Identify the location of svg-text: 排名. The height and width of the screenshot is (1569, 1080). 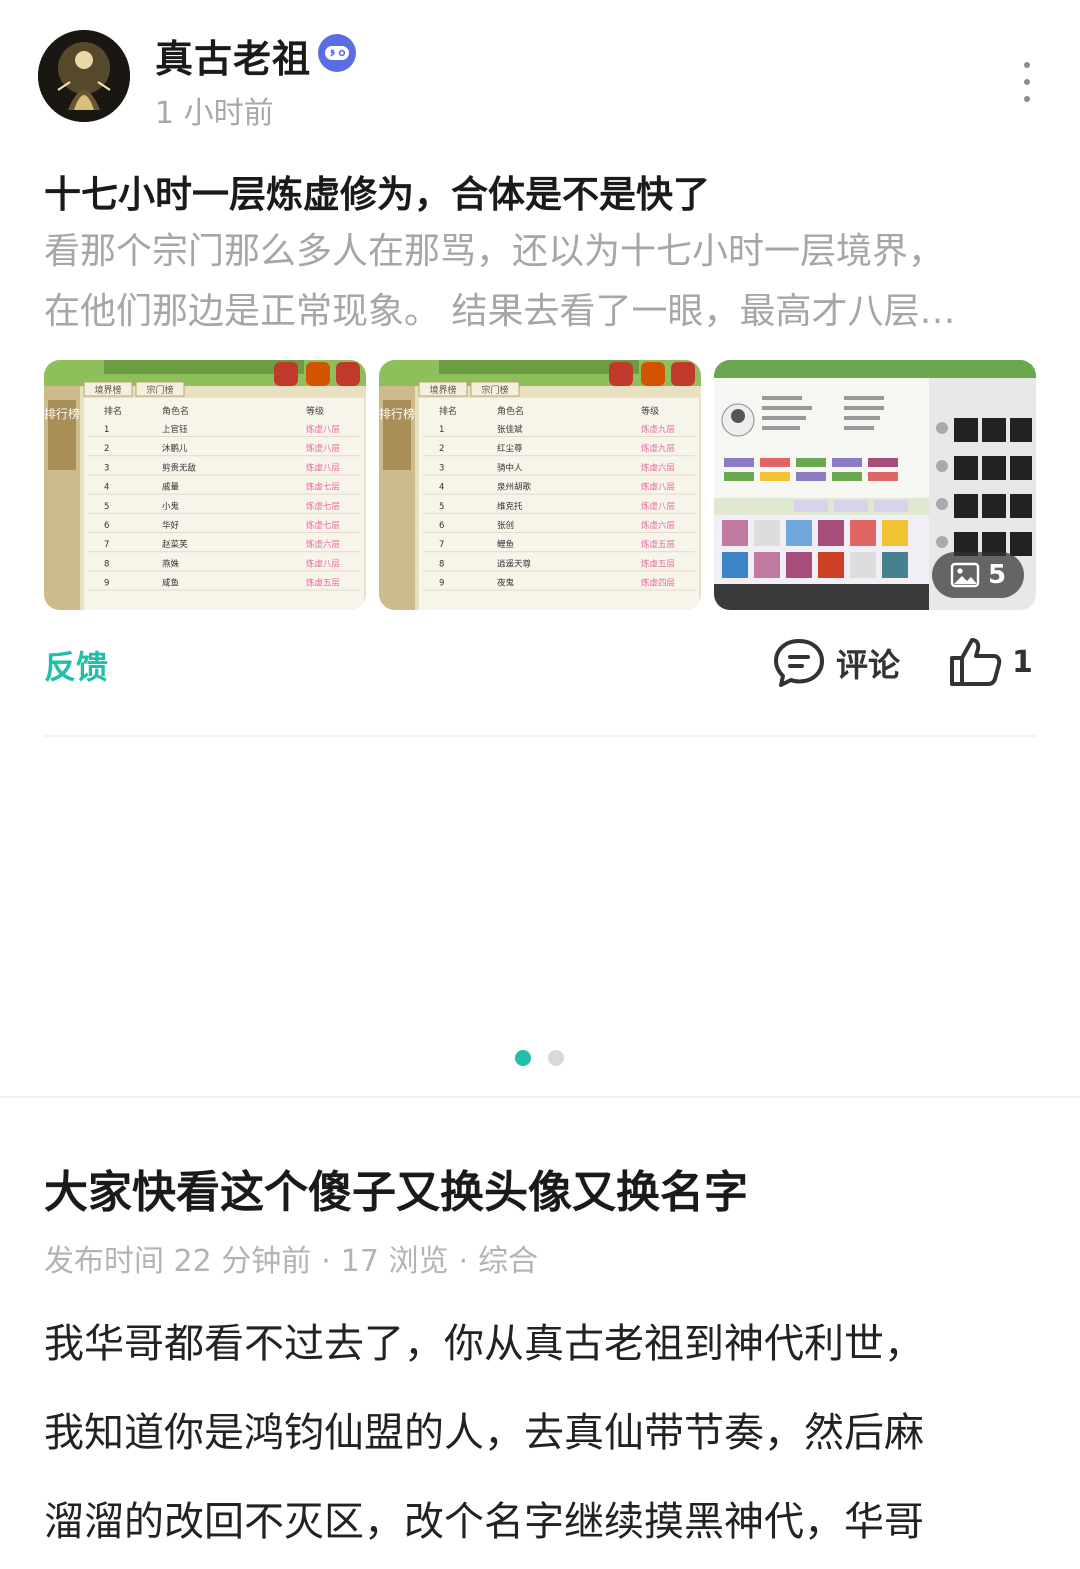
(113, 411).